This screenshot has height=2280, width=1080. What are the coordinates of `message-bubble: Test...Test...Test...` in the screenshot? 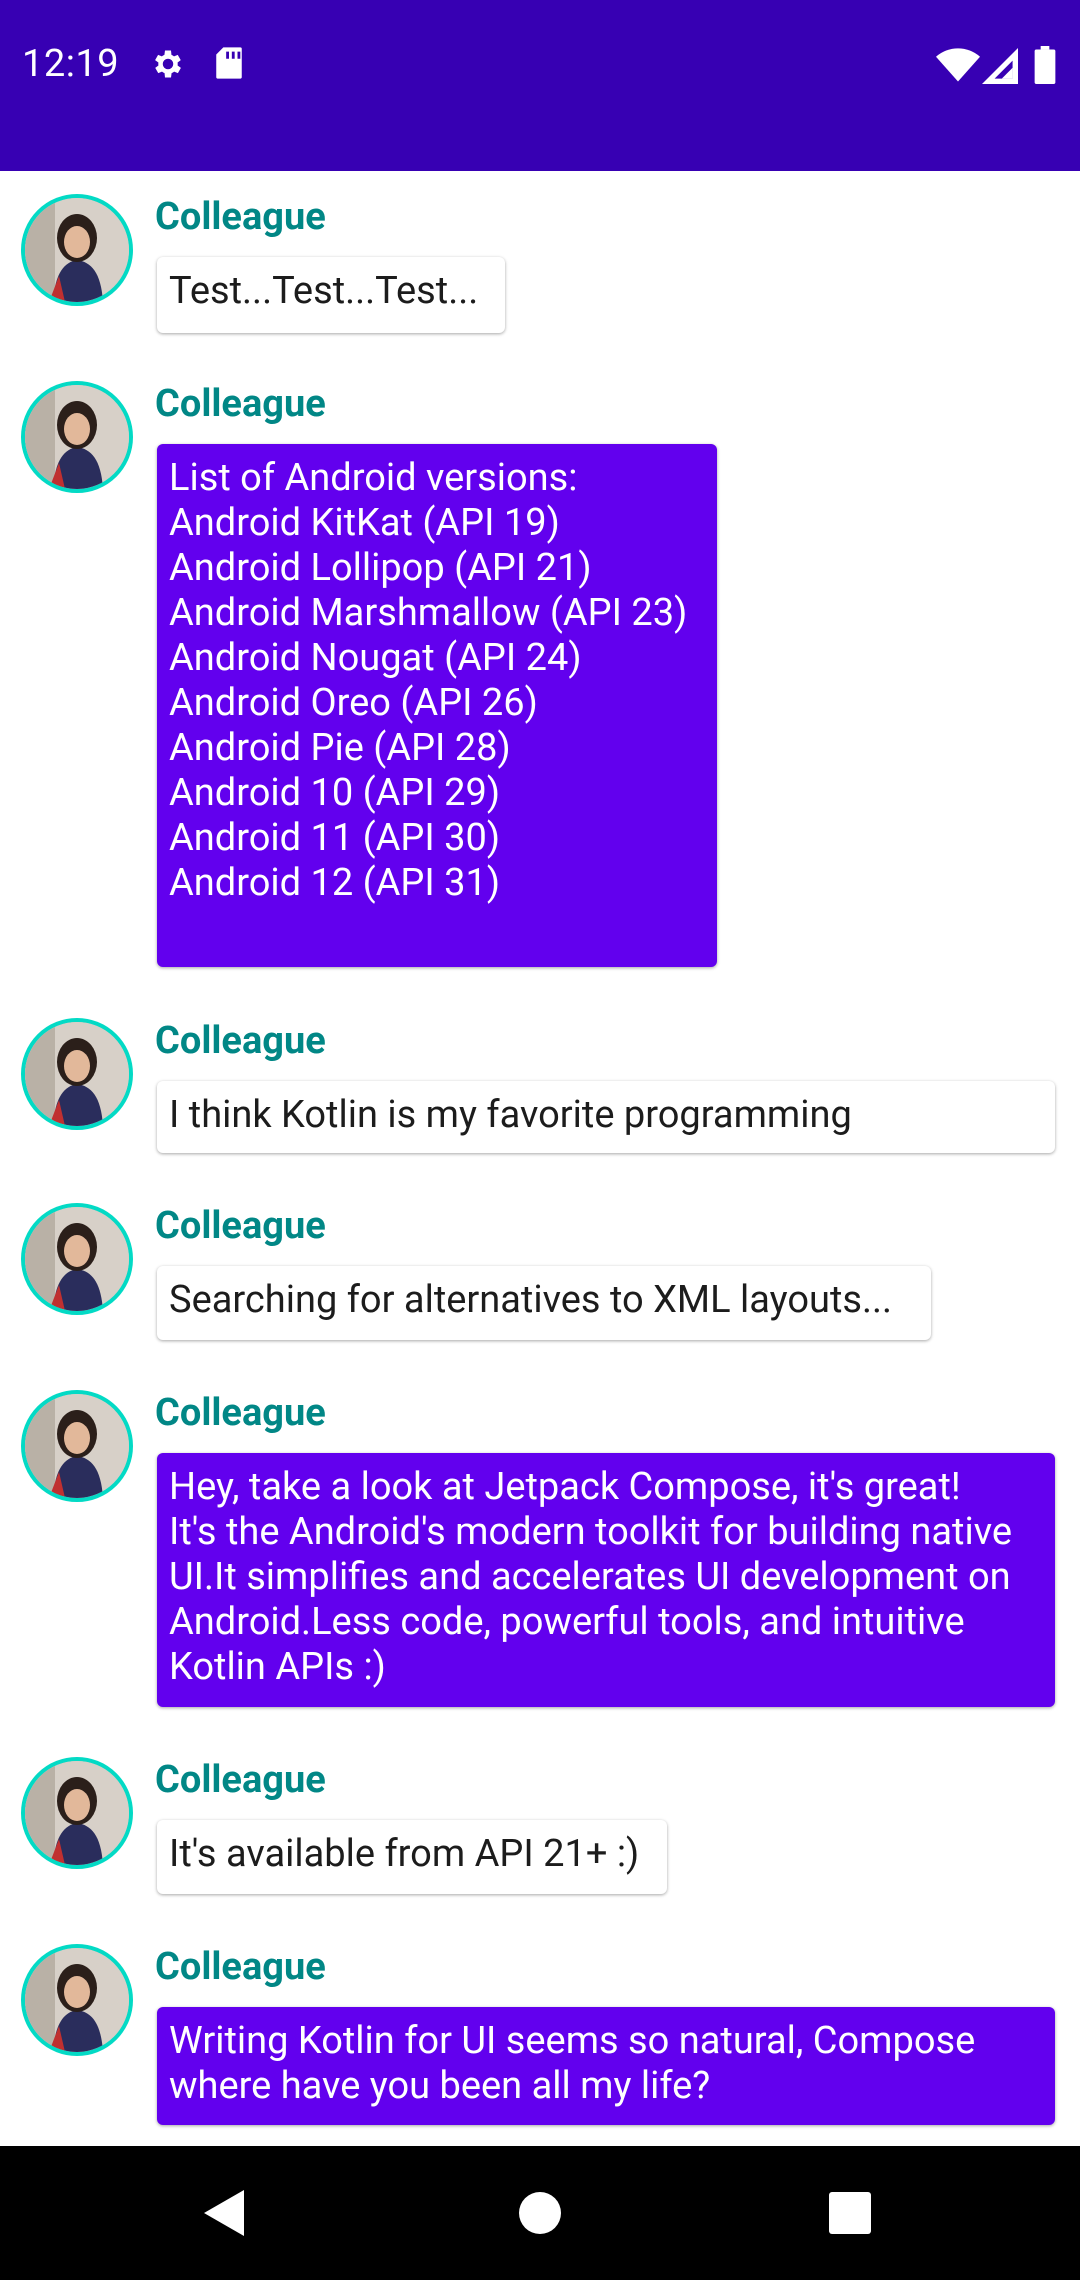 It's located at (331, 295).